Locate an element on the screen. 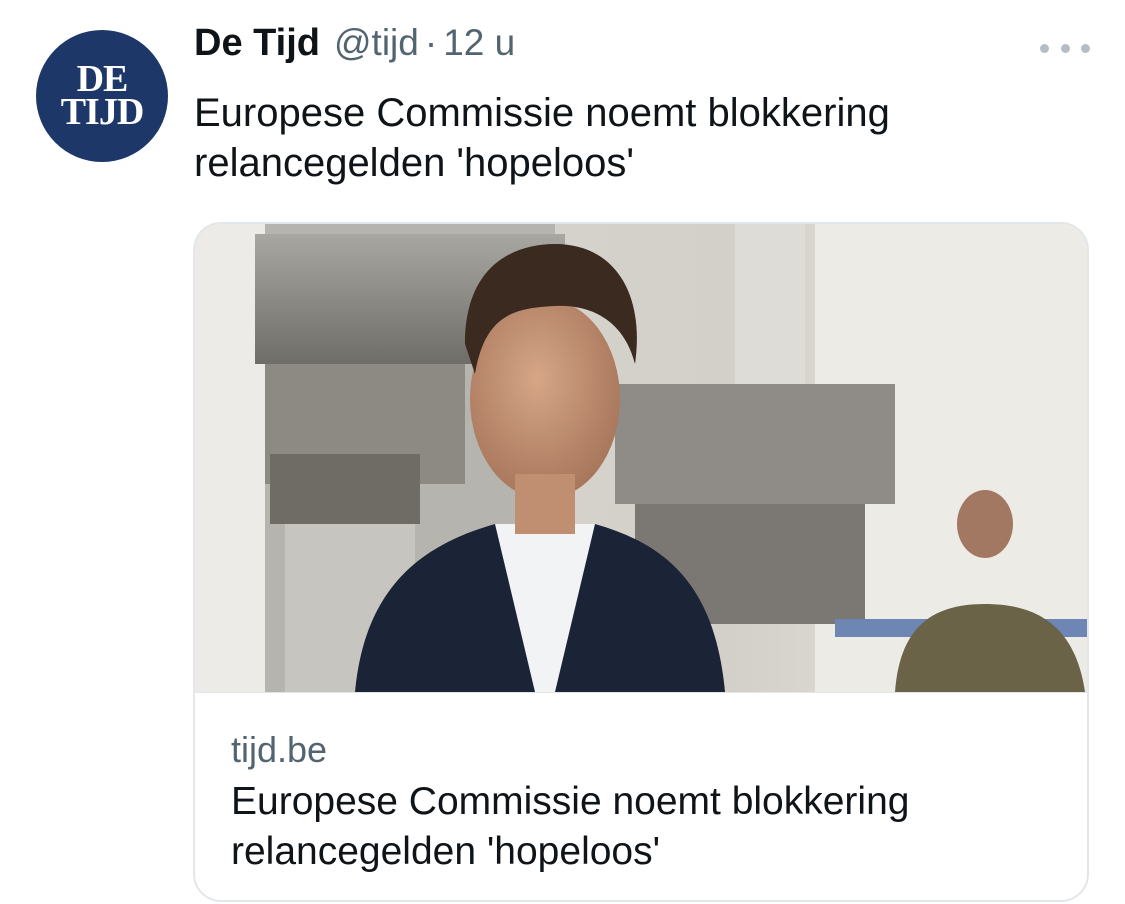 This screenshot has height=904, width=1125. more-horizontal-icon is located at coordinates (1065, 48).